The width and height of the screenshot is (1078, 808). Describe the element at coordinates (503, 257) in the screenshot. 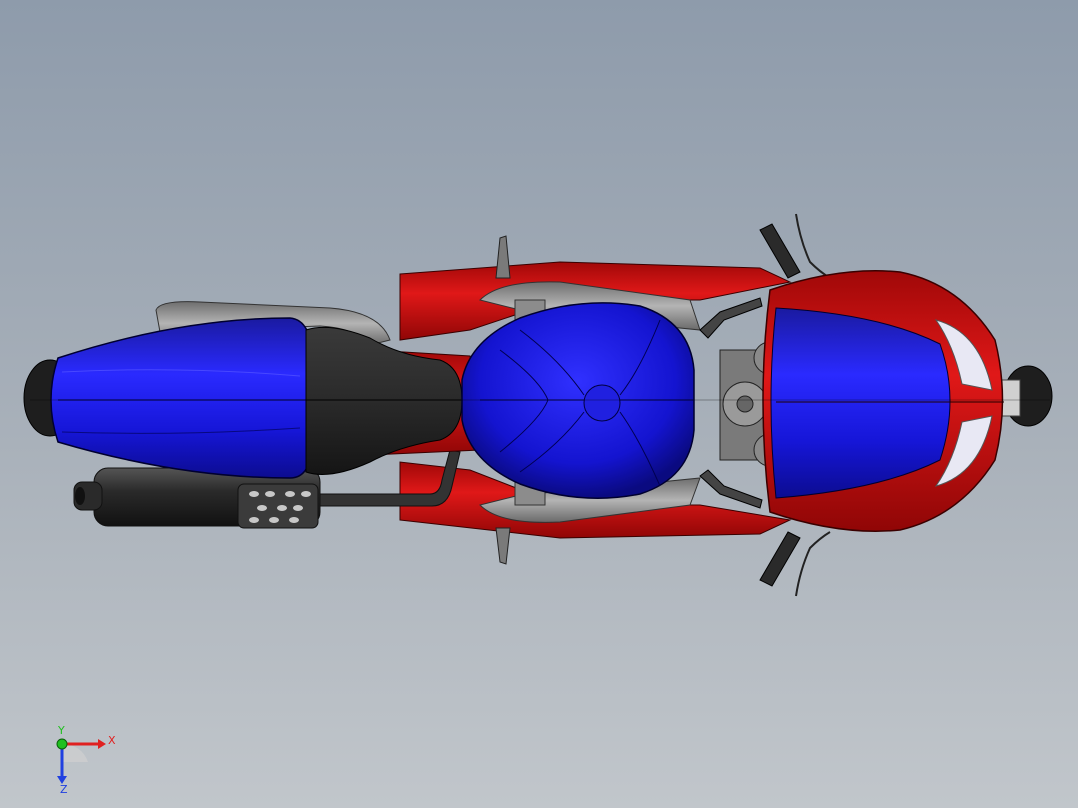

I see `footpeg-top` at that location.